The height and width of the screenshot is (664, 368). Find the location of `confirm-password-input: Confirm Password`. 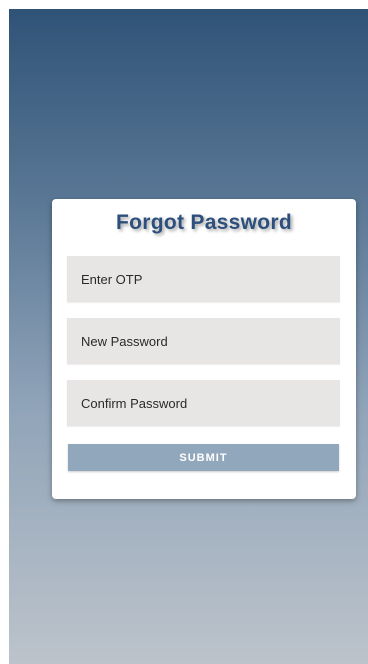

confirm-password-input: Confirm Password is located at coordinates (203, 403).